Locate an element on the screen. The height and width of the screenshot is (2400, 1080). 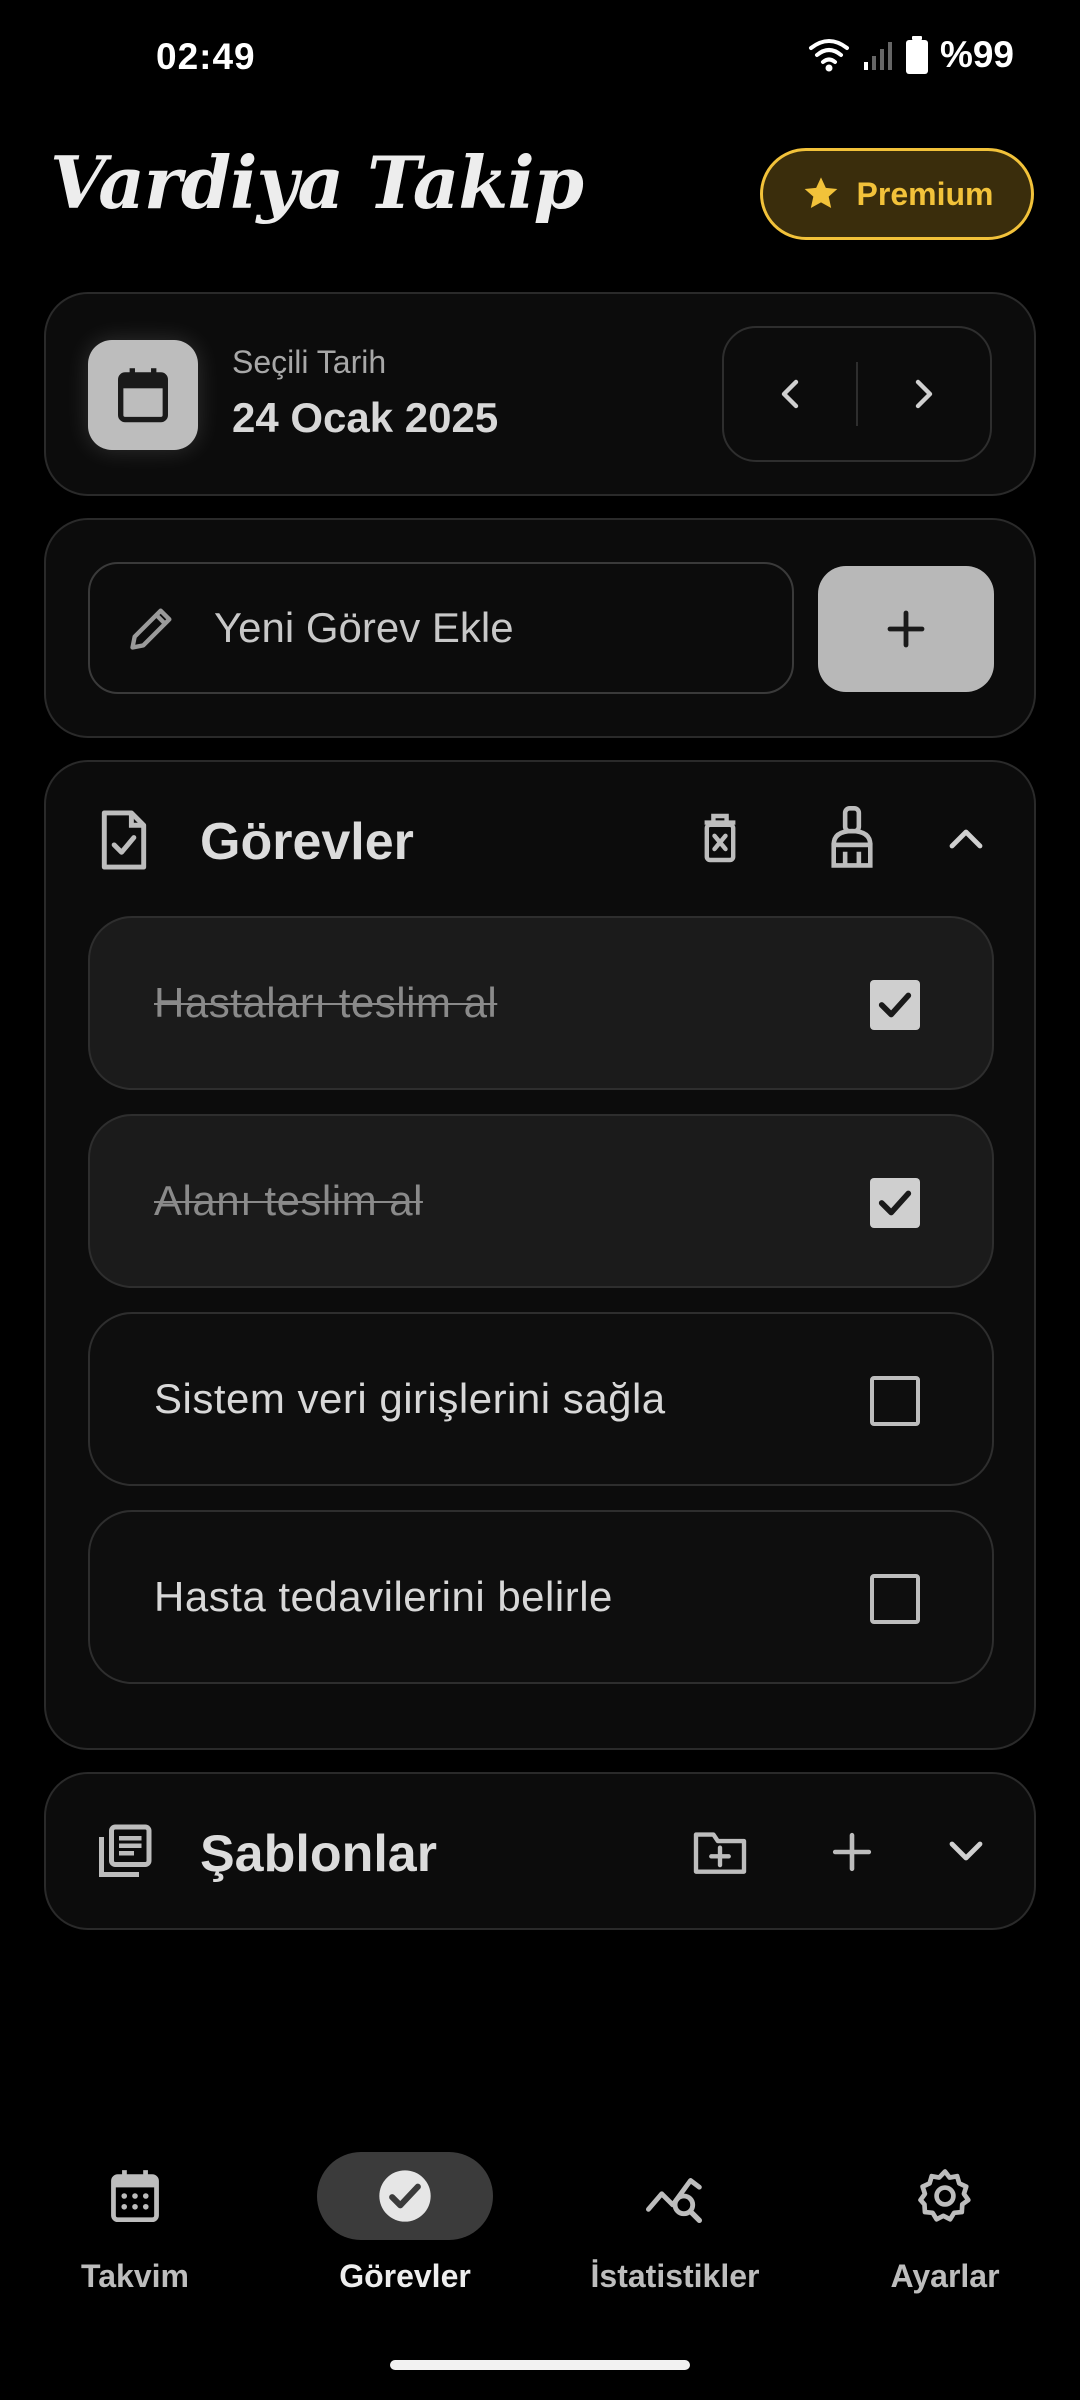
selected-date: 24 Ocak 2025 is located at coordinates (365, 417).